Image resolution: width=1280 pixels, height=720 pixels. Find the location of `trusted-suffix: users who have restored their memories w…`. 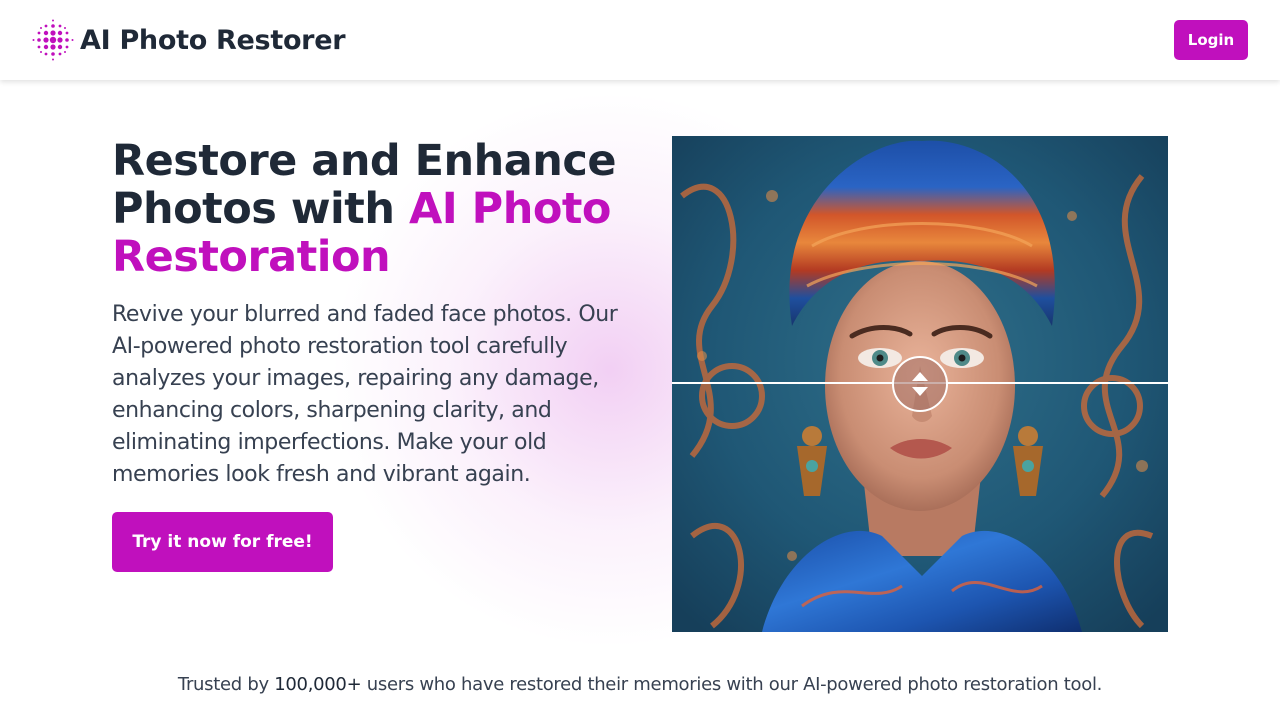

trusted-suffix: users who have restored their memories w… is located at coordinates (732, 684).